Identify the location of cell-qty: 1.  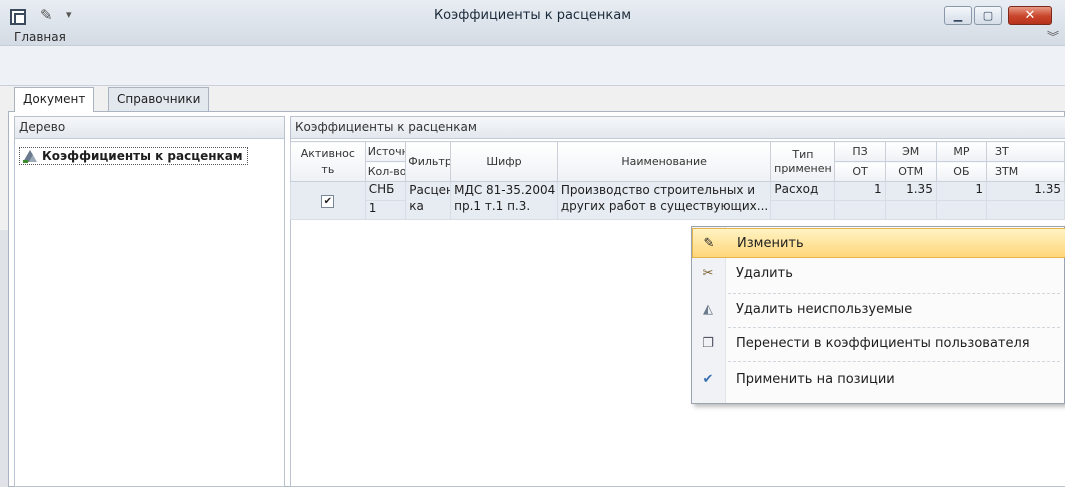
(385, 210).